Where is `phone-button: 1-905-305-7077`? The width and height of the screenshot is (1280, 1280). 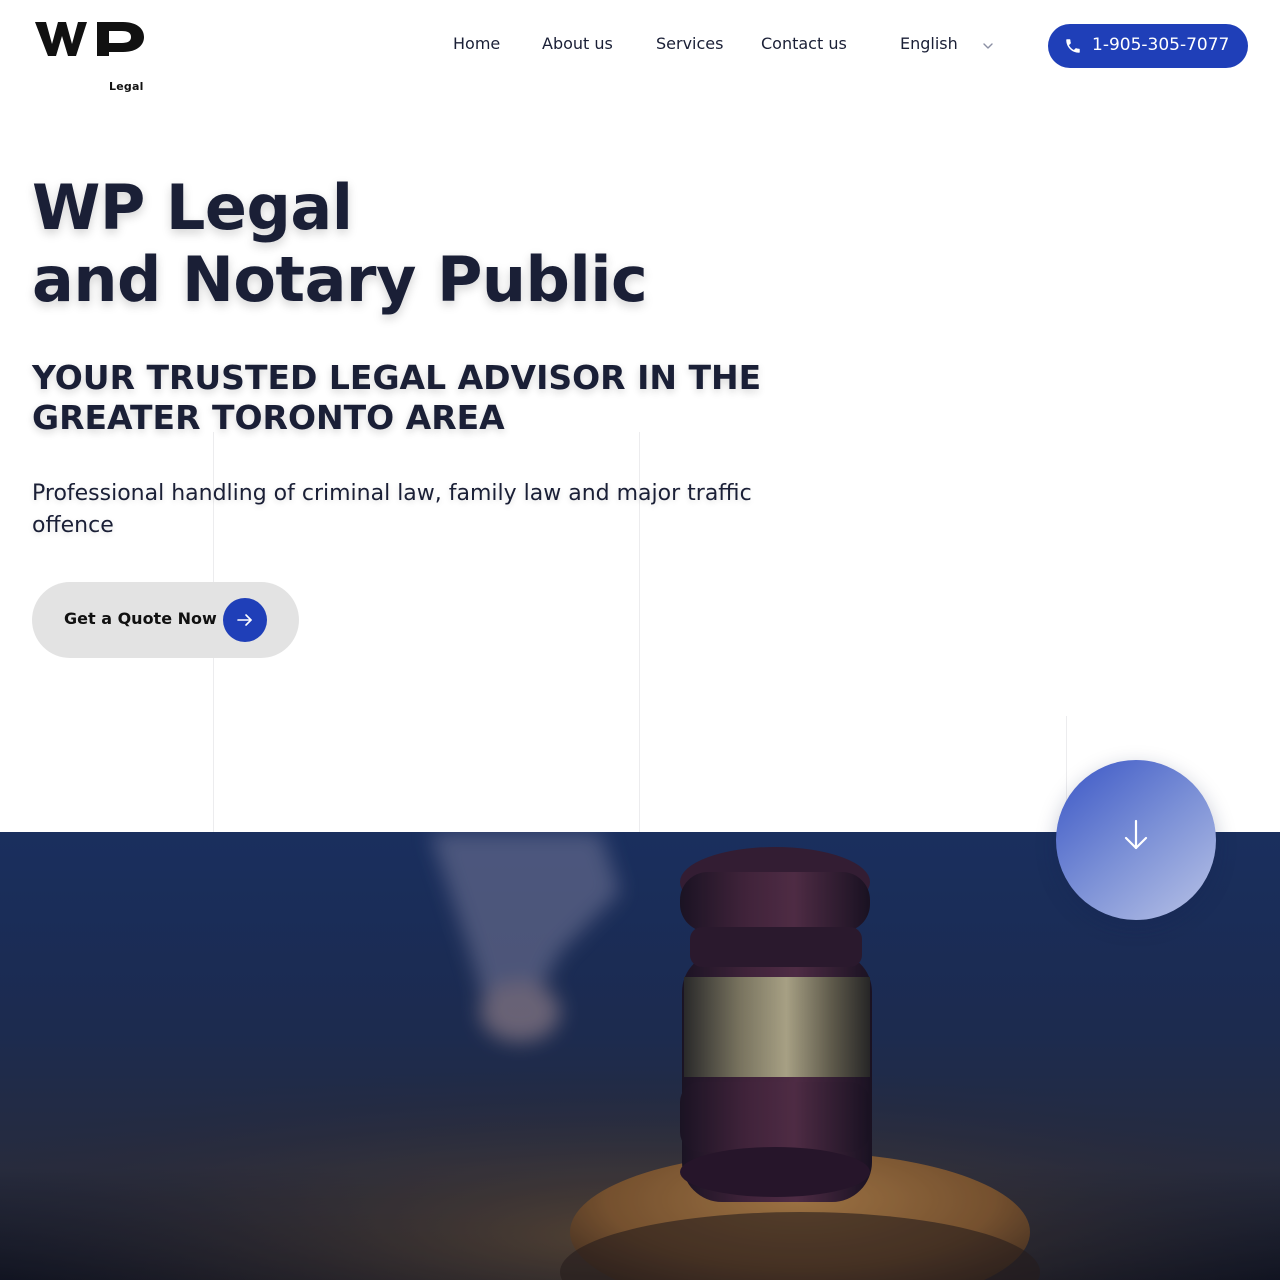 phone-button: 1-905-305-7077 is located at coordinates (1148, 46).